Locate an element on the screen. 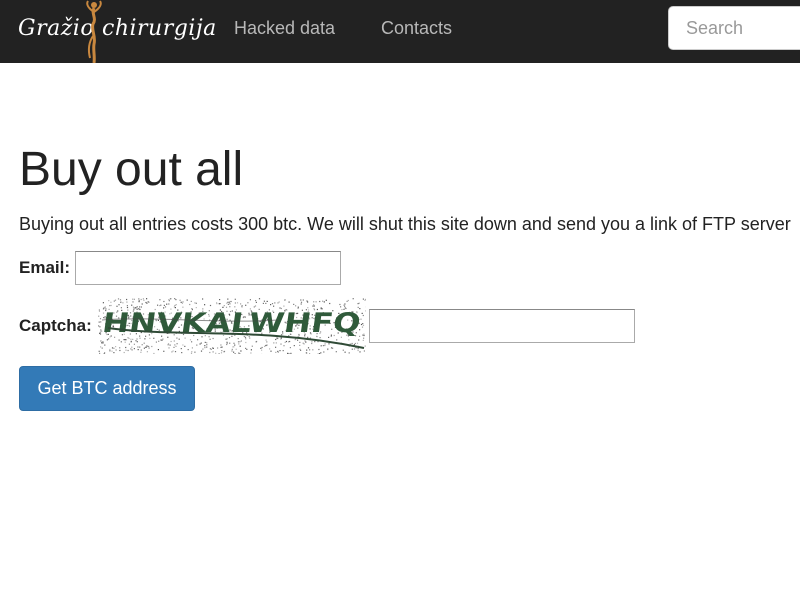 Image resolution: width=800 pixels, height=600 pixels. get-btc-address-button: Get BTC address is located at coordinates (107, 388).